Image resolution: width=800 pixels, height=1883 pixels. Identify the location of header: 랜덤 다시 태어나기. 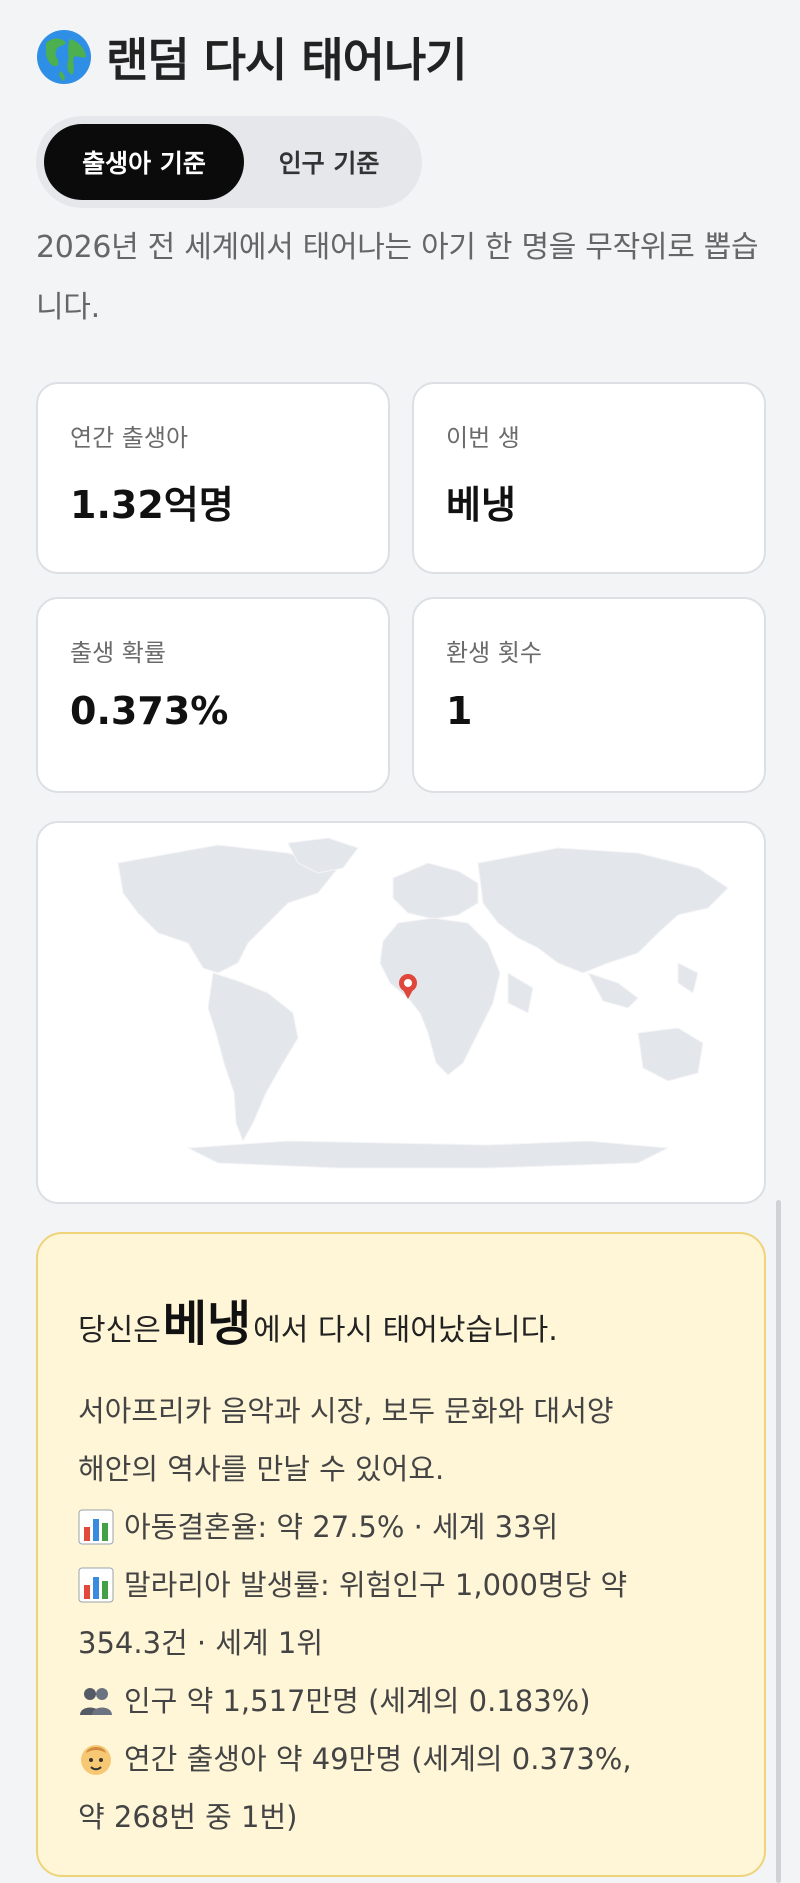
(252, 57).